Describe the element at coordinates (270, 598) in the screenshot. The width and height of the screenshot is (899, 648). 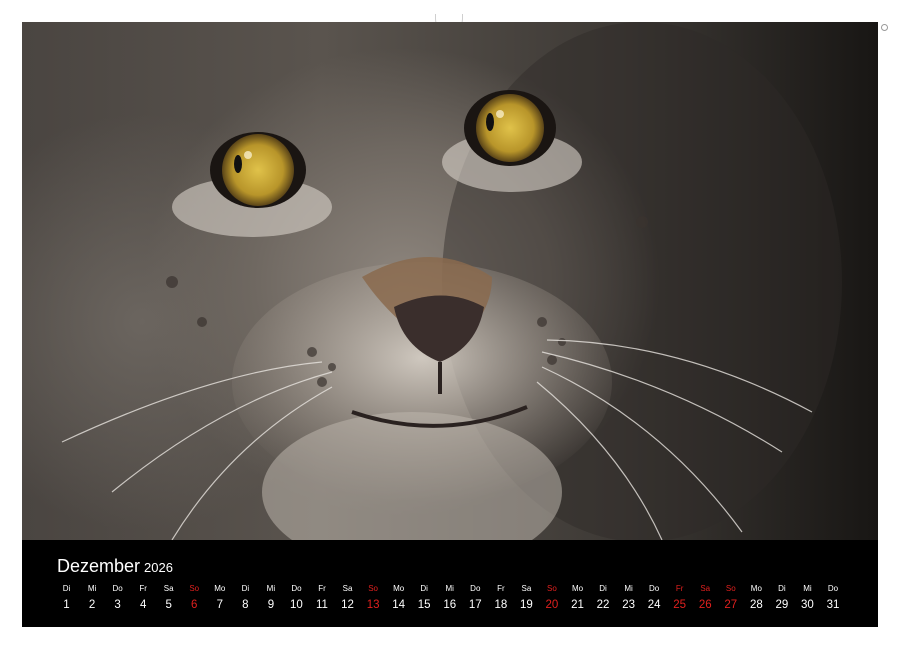
I see `day-cell: Mi 9` at that location.